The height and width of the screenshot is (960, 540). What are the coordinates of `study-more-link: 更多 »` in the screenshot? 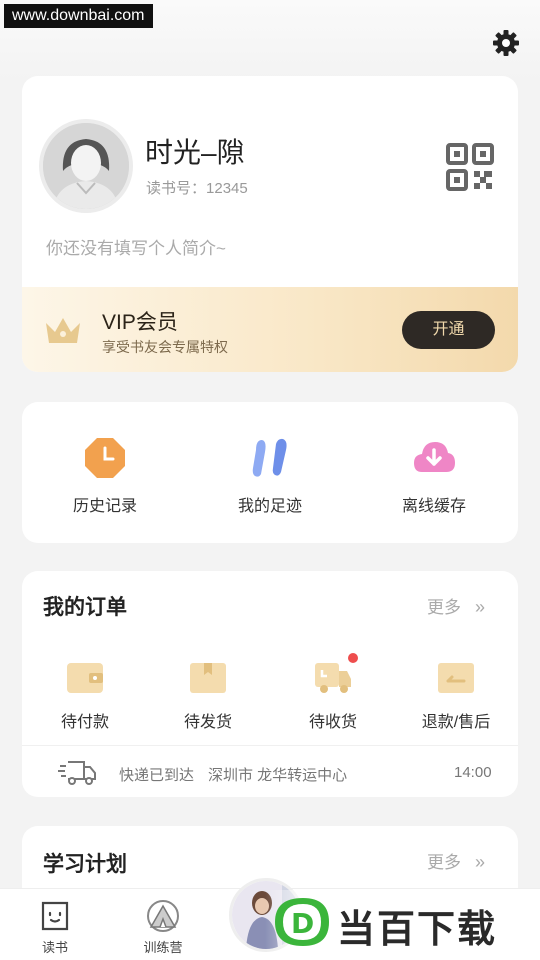 It's located at (456, 860).